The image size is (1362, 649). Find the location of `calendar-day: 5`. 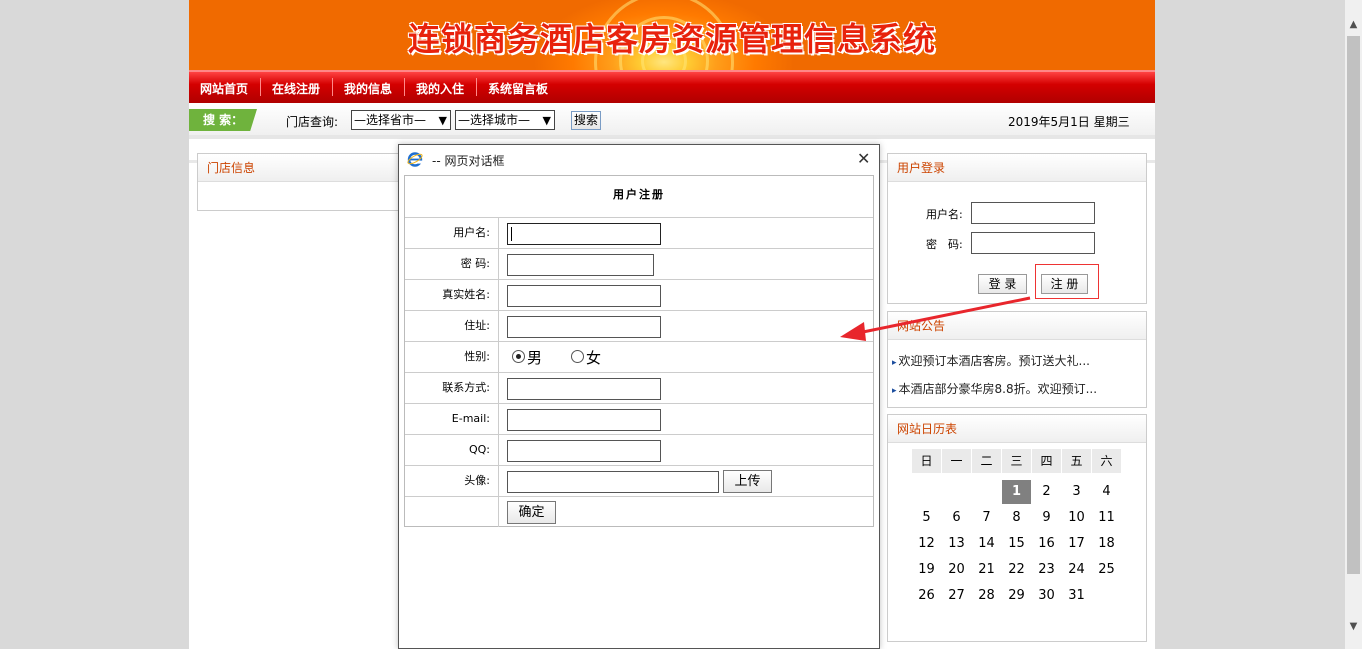

calendar-day: 5 is located at coordinates (926, 518).